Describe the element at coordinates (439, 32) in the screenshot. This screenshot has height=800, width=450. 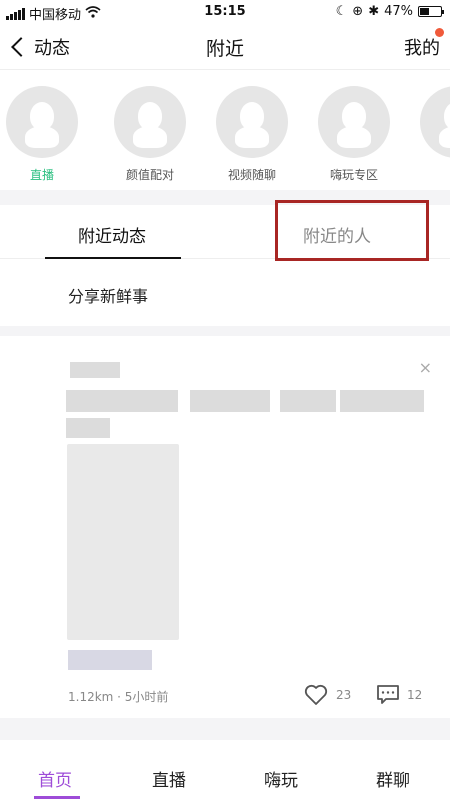
I see `notification-dot` at that location.